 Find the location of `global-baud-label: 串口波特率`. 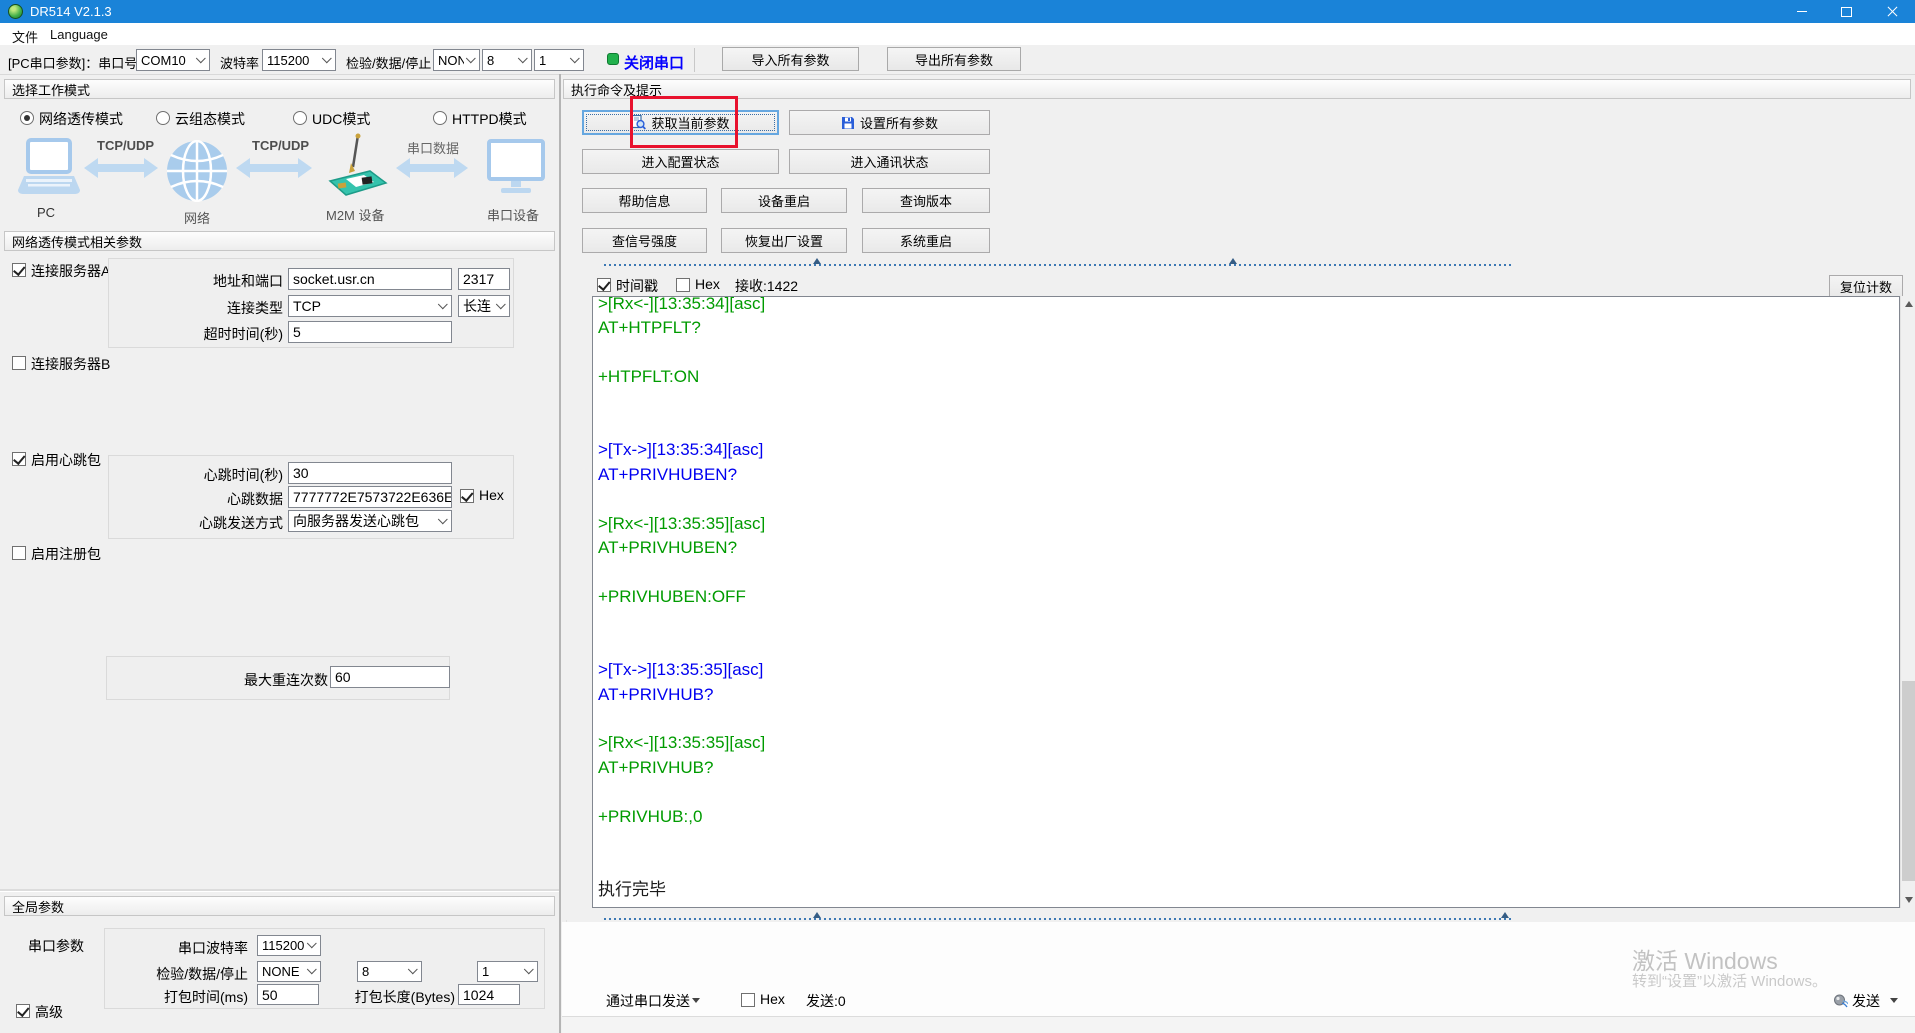

global-baud-label: 串口波特率 is located at coordinates (213, 948).